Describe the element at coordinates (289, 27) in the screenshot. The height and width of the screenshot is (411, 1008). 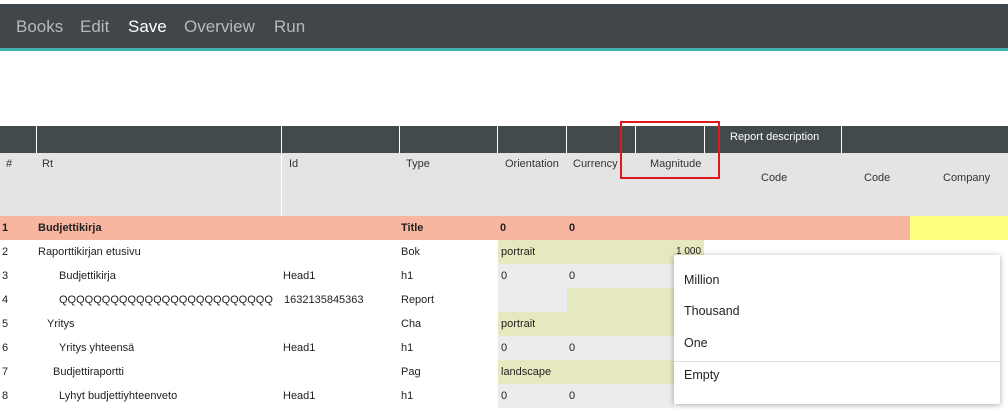
I see `menu-run: Run` at that location.